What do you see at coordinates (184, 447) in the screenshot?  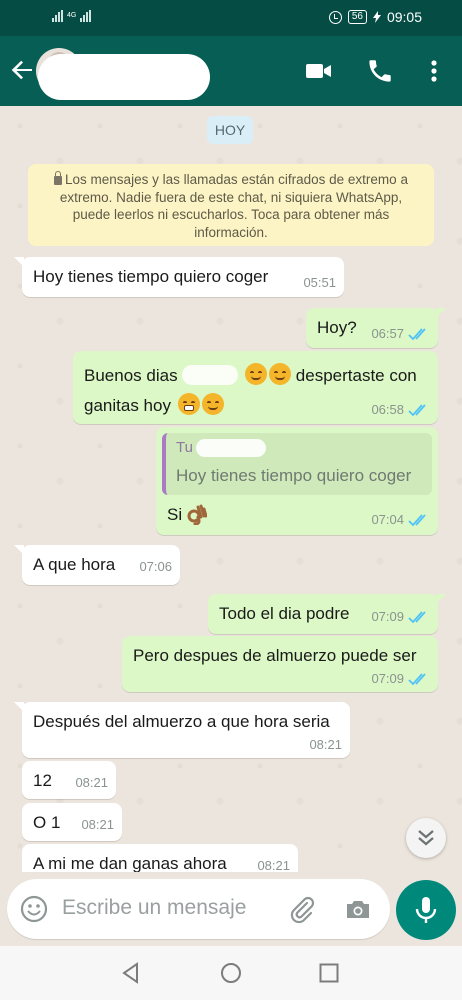 I see `quote-author: Tu` at bounding box center [184, 447].